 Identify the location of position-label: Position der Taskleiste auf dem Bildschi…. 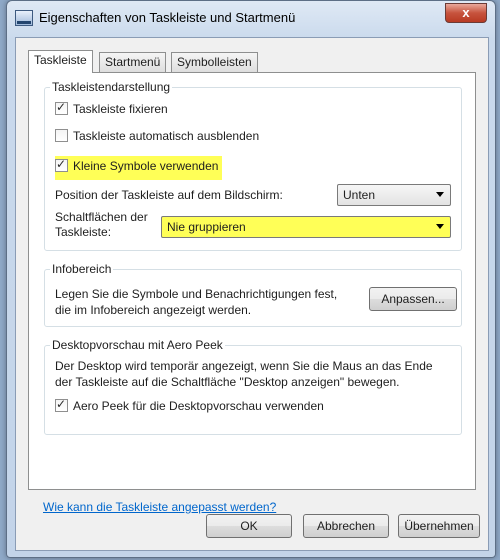
(169, 195).